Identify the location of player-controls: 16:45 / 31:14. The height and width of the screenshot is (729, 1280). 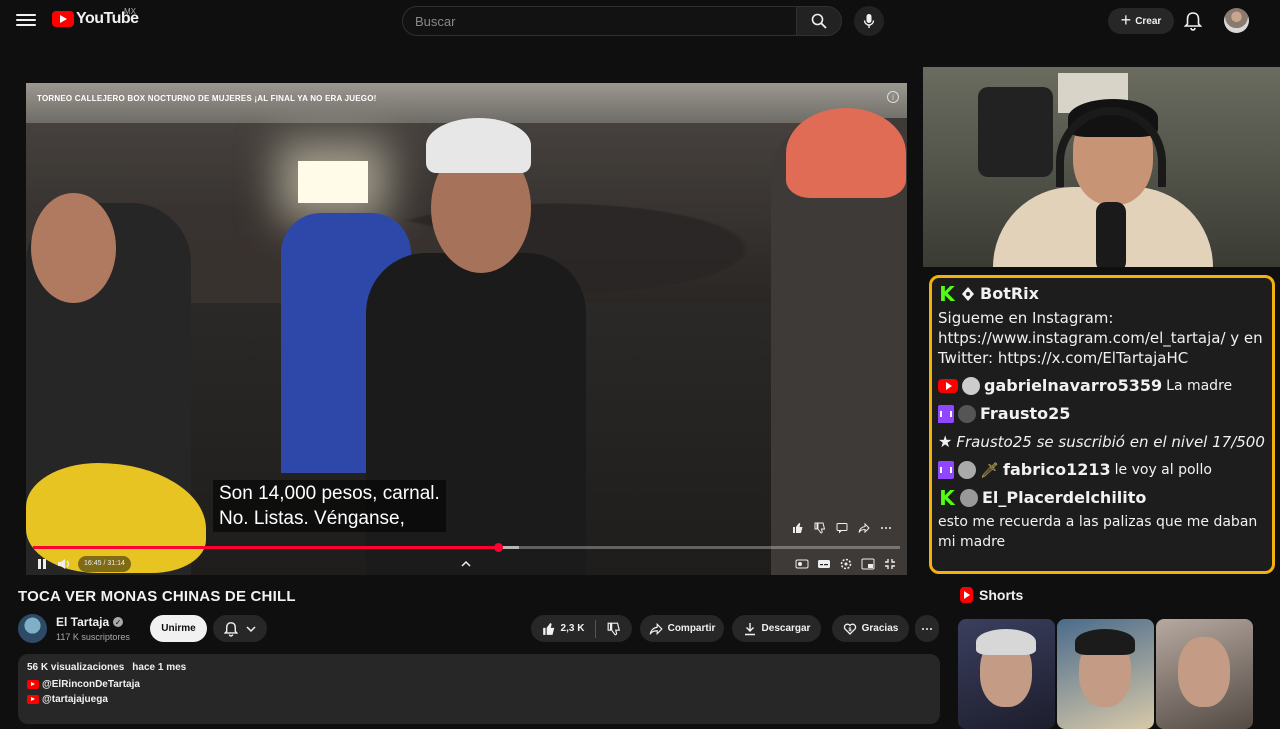
(466, 564).